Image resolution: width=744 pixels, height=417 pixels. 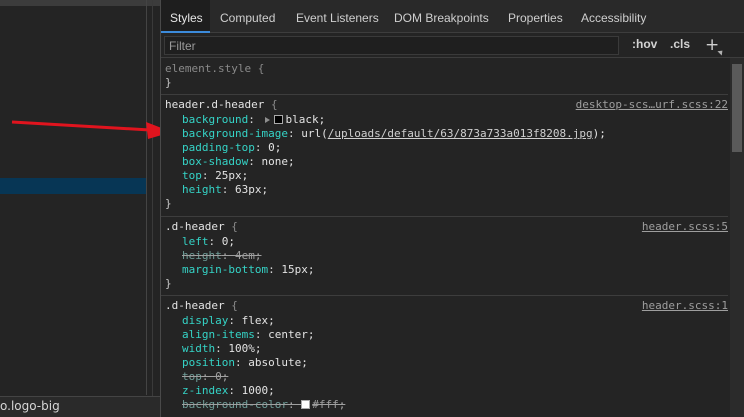 I want to click on resource-url-link: /uploads/default/63/873a733a013f8208.jpg, so click(x=460, y=133).